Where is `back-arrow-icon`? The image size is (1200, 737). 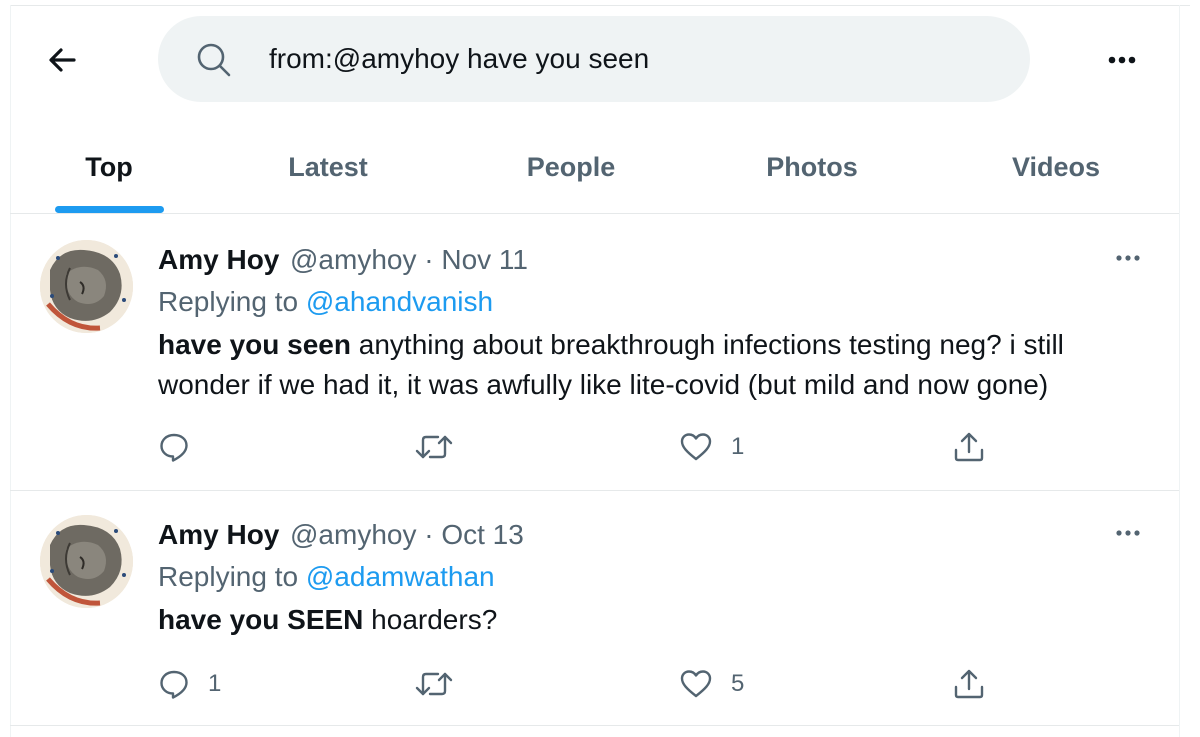 back-arrow-icon is located at coordinates (62, 60).